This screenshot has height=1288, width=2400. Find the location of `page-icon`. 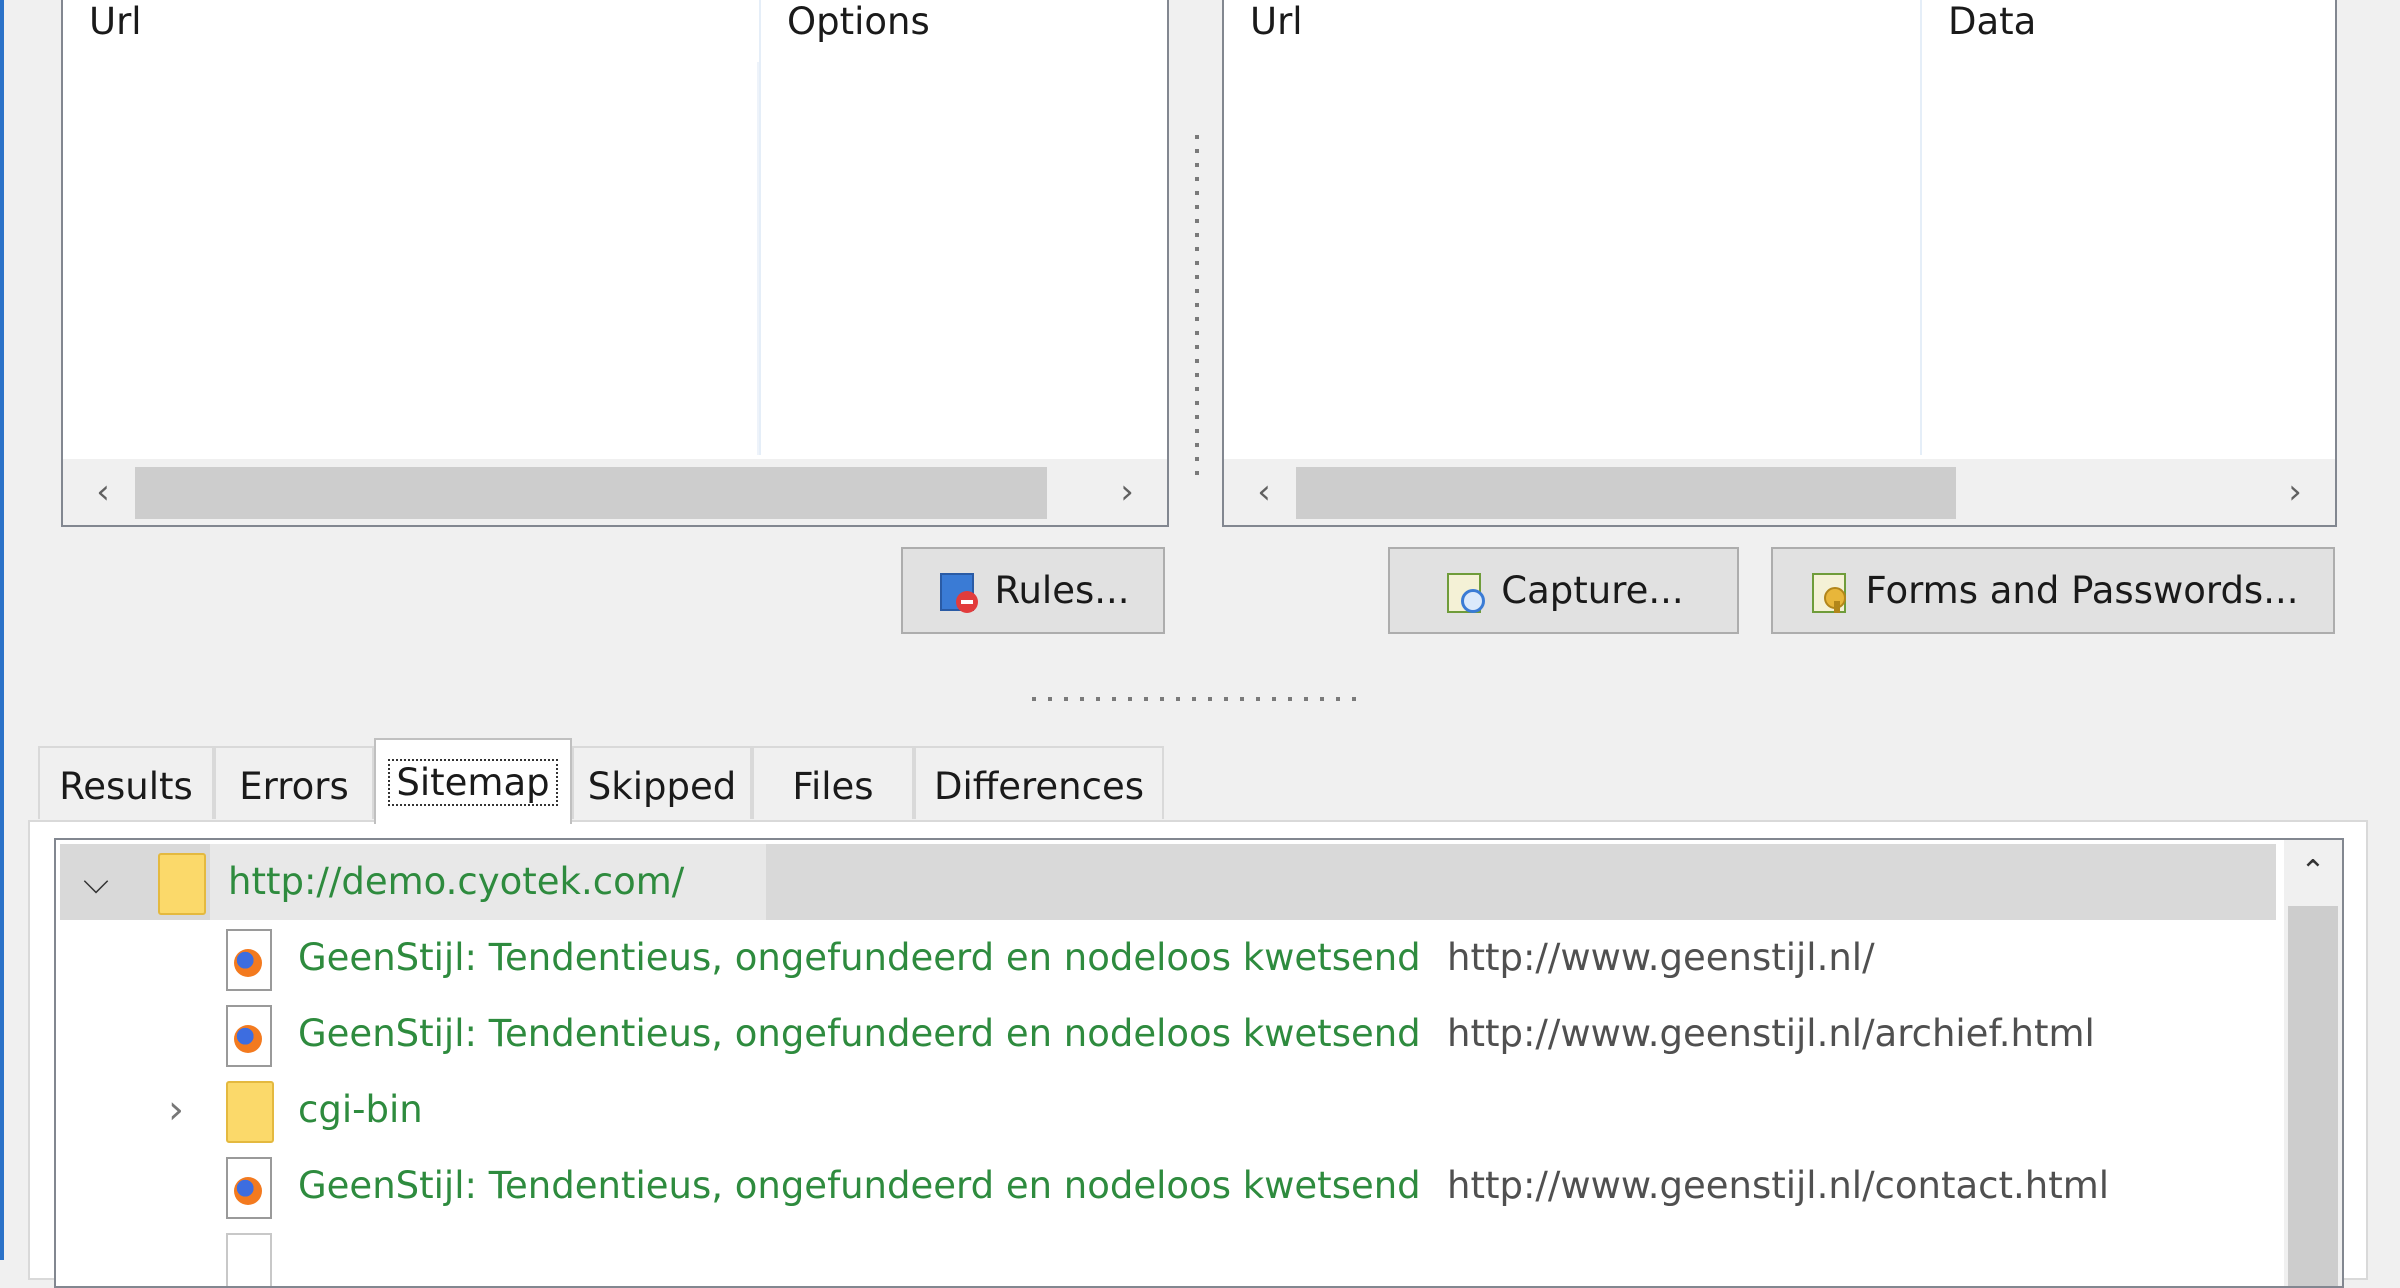

page-icon is located at coordinates (249, 1259).